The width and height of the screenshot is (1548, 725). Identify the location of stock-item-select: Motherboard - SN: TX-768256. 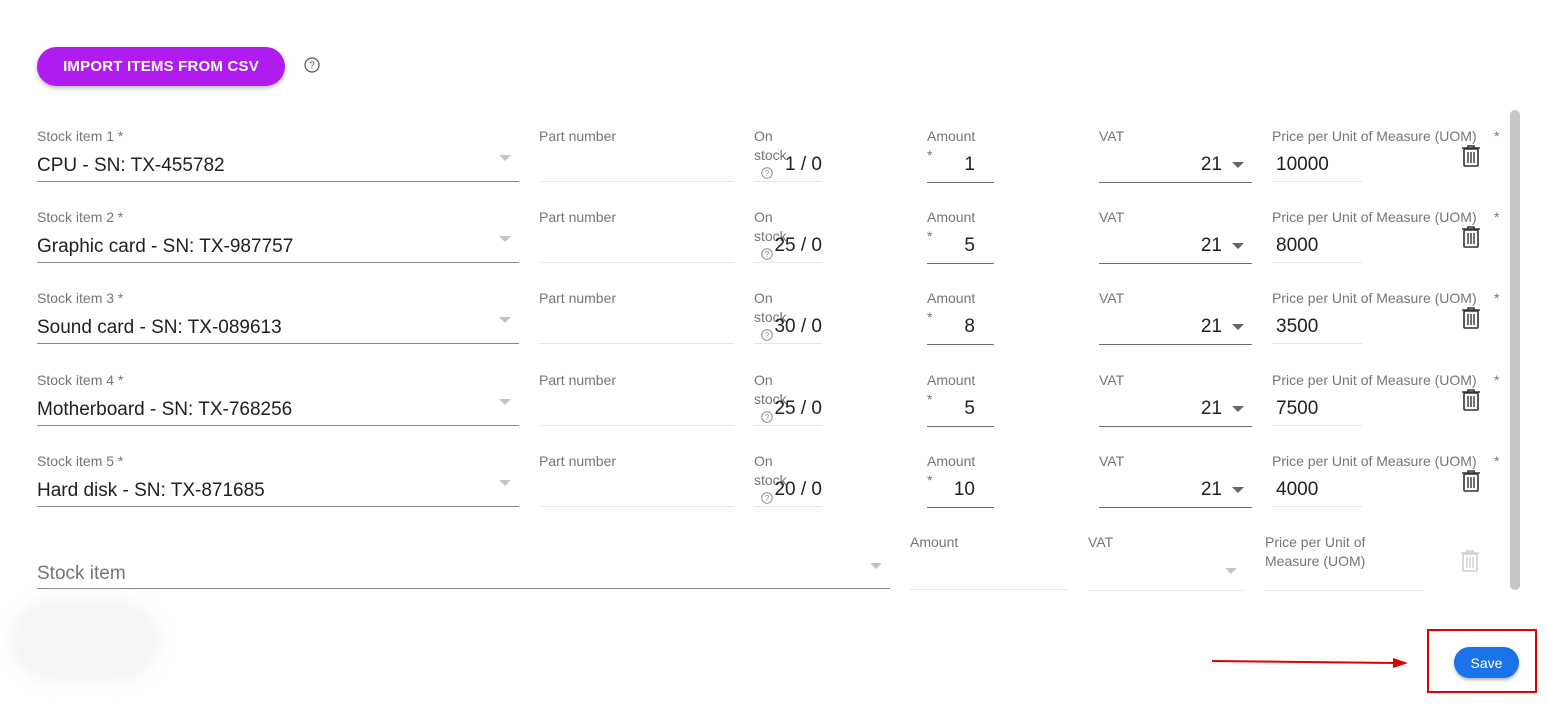
(164, 410).